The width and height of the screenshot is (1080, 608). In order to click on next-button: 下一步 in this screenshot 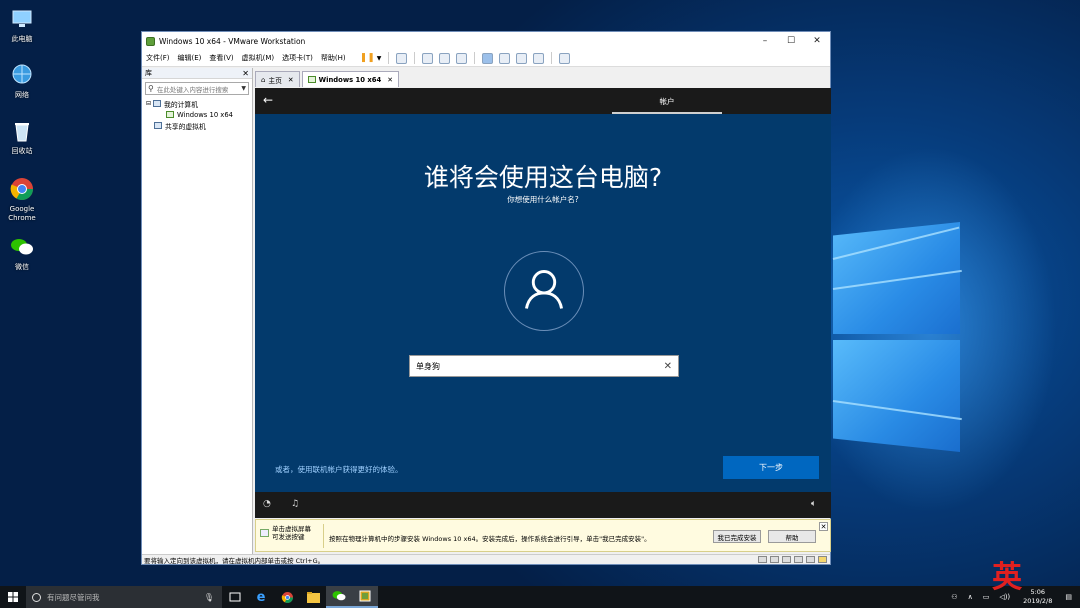, I will do `click(771, 467)`.